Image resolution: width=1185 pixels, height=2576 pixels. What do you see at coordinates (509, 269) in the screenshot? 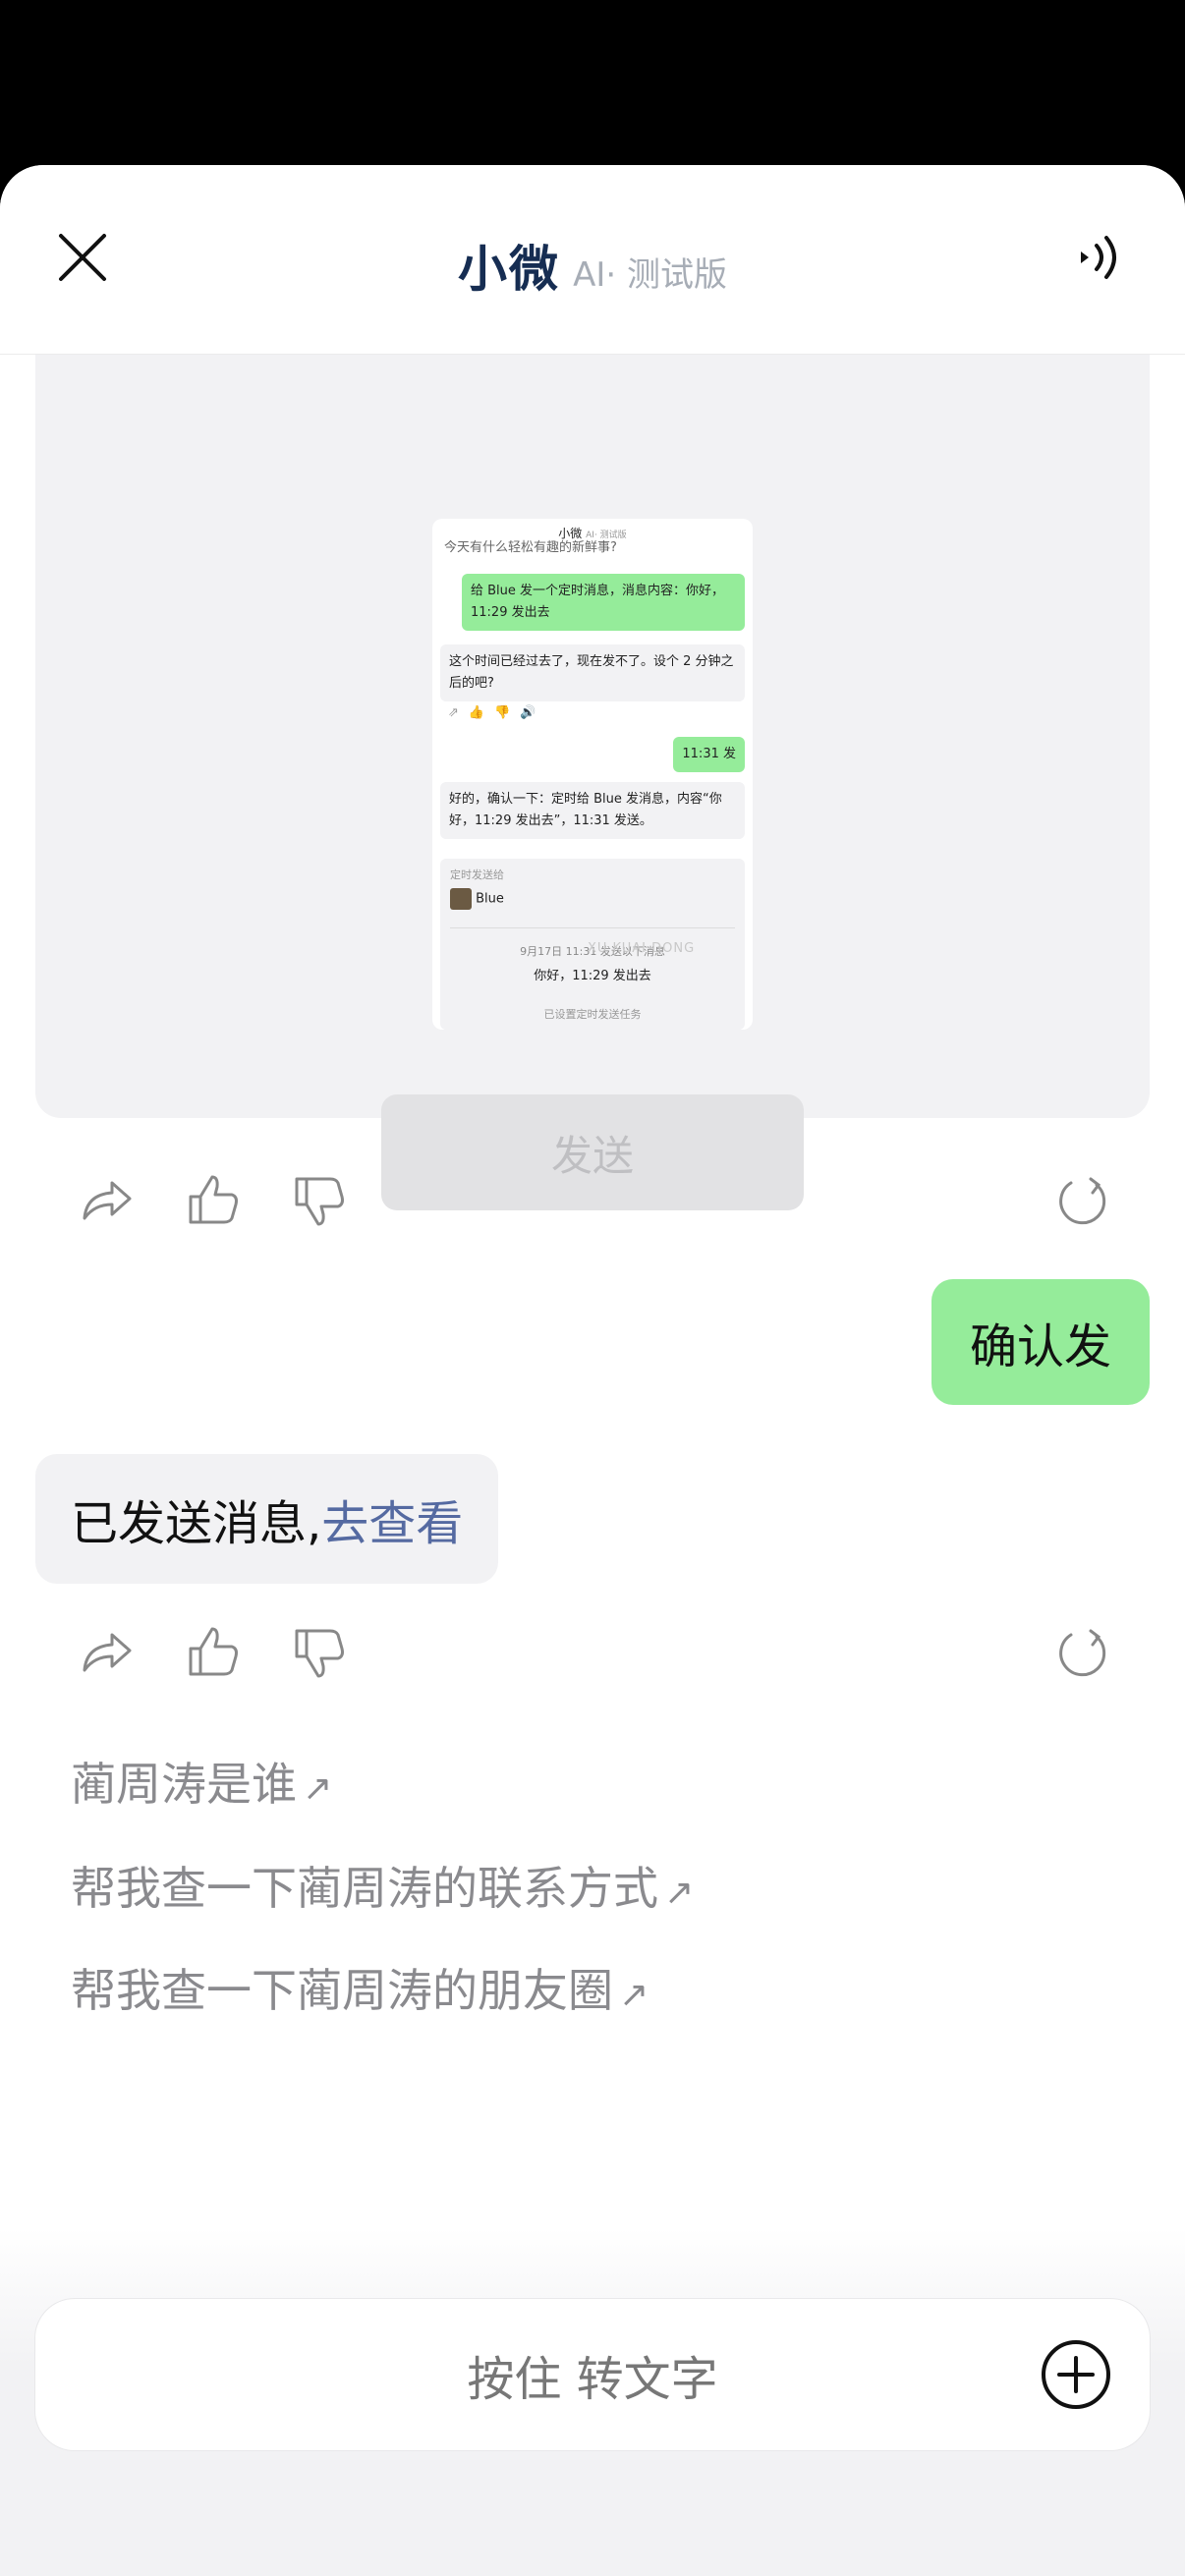
I see `title-main: 小微` at bounding box center [509, 269].